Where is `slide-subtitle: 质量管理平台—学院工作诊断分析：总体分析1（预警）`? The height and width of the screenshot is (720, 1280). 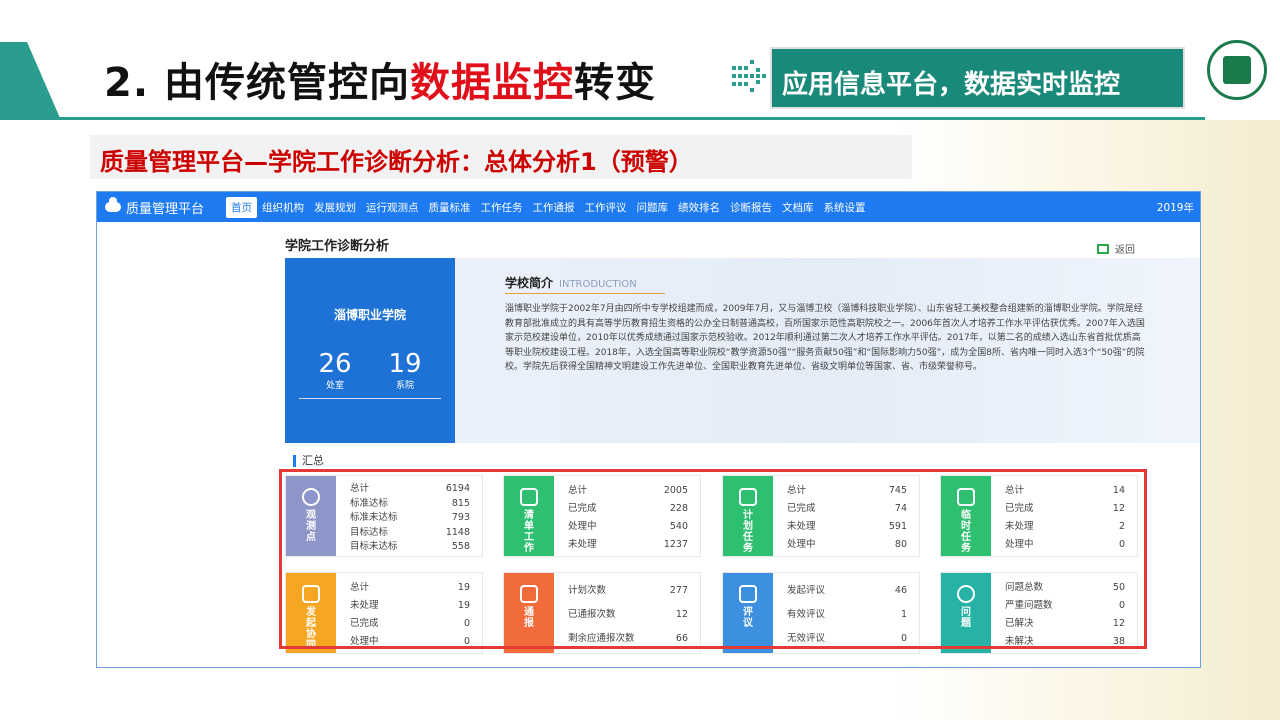
slide-subtitle: 质量管理平台—学院工作诊断分析：总体分析1（预警） is located at coordinates (501, 157).